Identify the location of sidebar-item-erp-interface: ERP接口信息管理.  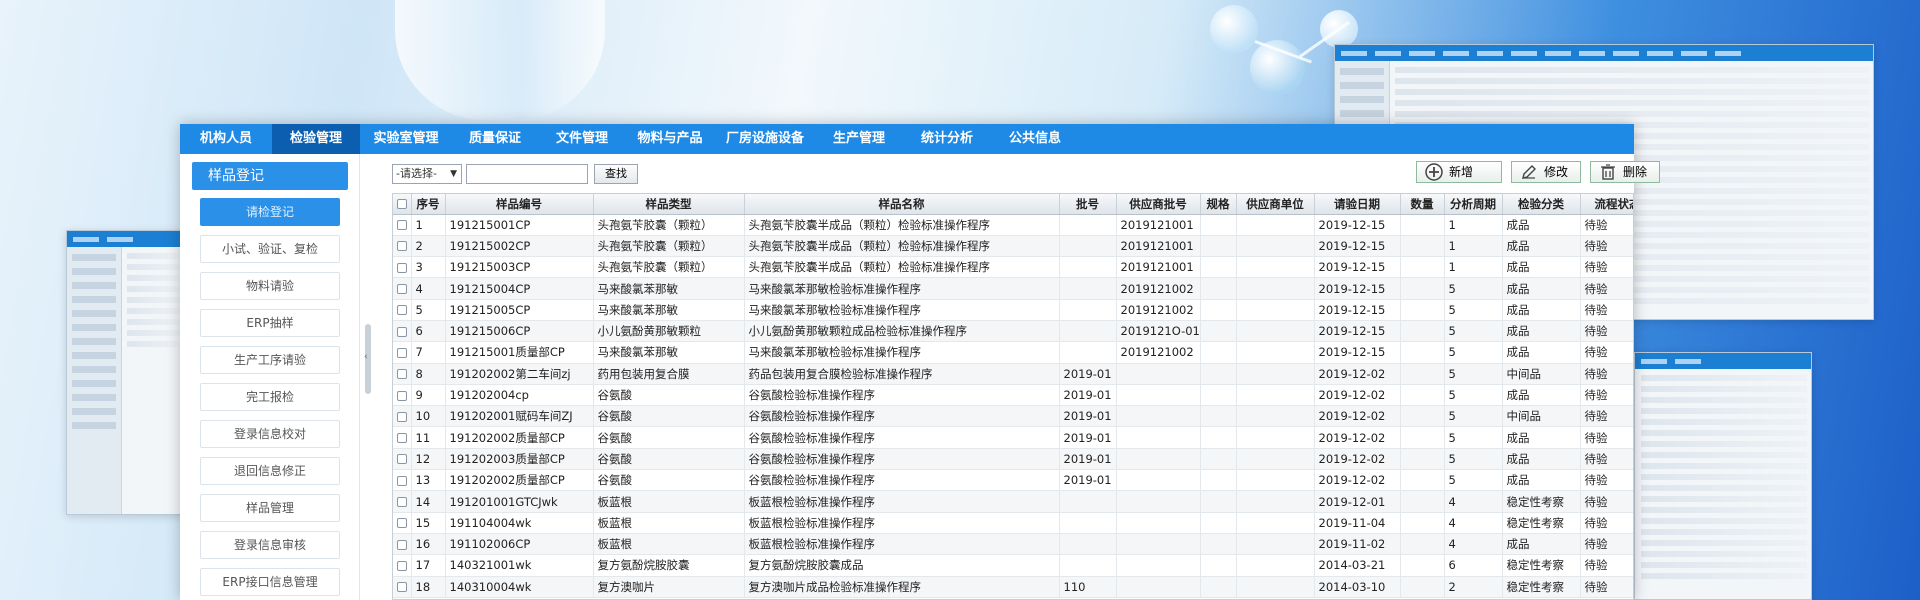
(270, 582).